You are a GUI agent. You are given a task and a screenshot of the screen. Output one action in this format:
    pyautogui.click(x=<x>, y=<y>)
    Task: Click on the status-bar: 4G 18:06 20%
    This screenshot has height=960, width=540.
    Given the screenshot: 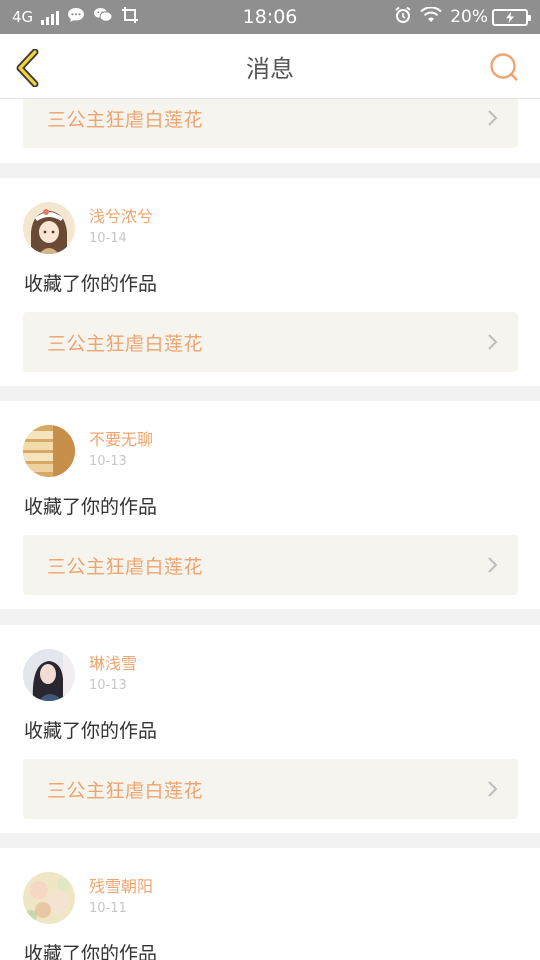 What is the action you would take?
    pyautogui.click(x=270, y=17)
    